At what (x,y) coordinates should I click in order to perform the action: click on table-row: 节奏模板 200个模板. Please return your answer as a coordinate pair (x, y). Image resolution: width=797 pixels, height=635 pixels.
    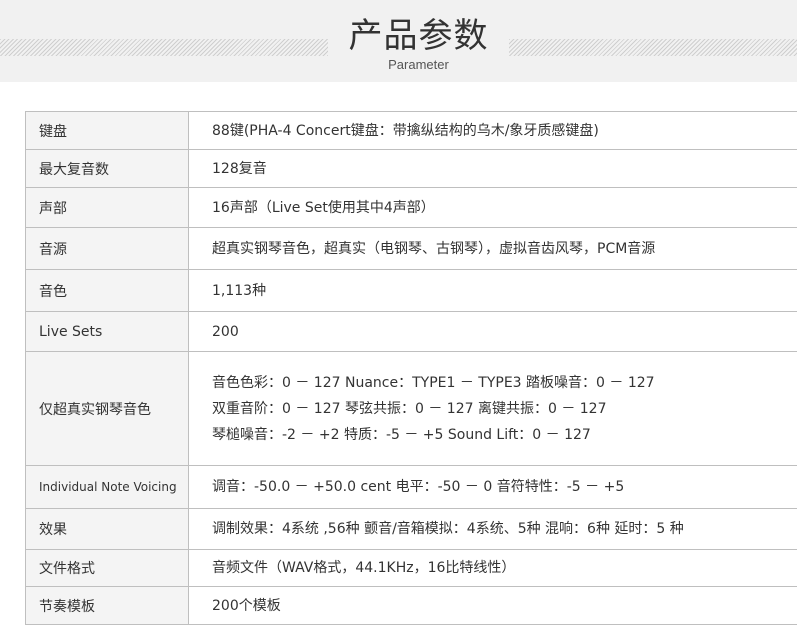
    Looking at the image, I should click on (411, 606).